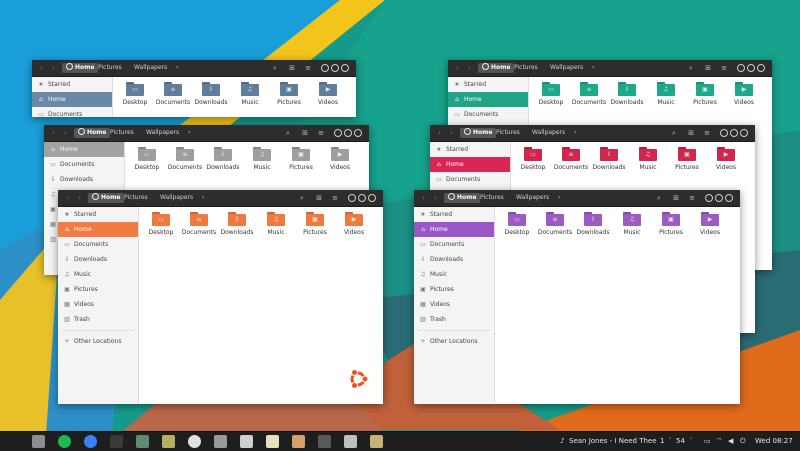 Image resolution: width=800 pixels, height=451 pixels. Describe the element at coordinates (116, 441) in the screenshot. I see `terminal-icon` at that location.